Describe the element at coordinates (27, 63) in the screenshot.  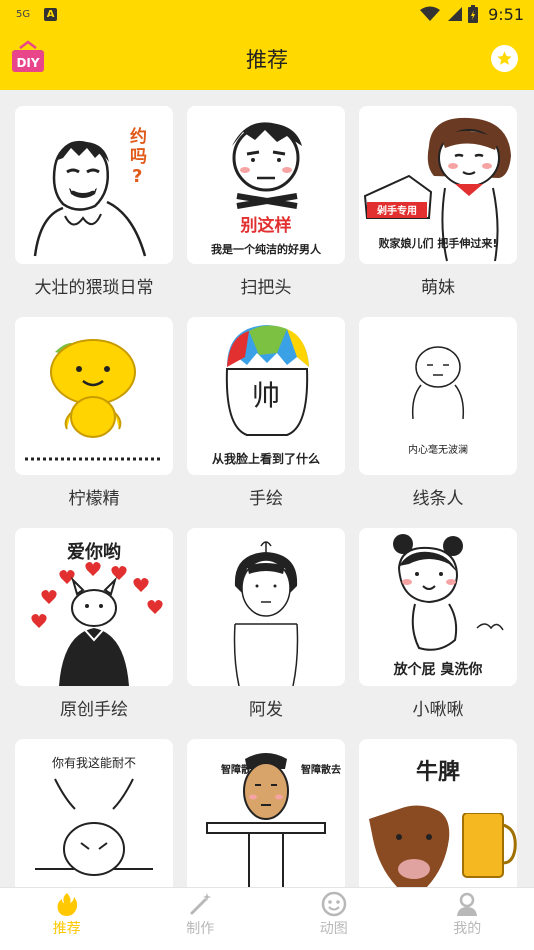
I see `logo-text: DIY` at that location.